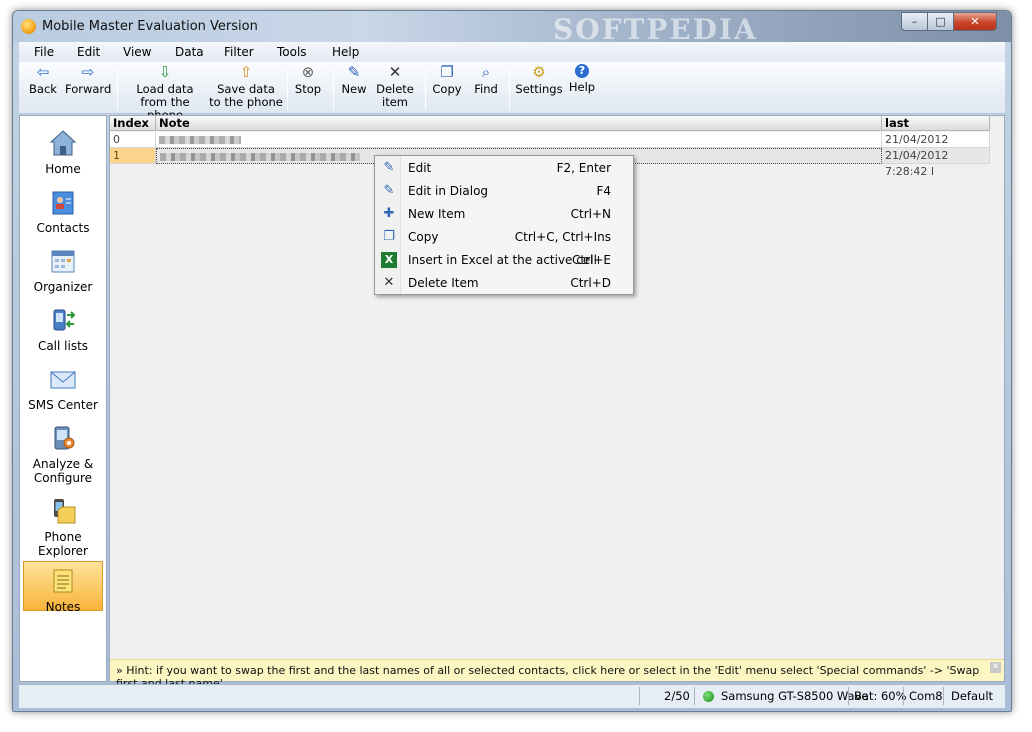 This screenshot has width=1032, height=732. What do you see at coordinates (239, 52) in the screenshot?
I see `menu-filter: Filter` at bounding box center [239, 52].